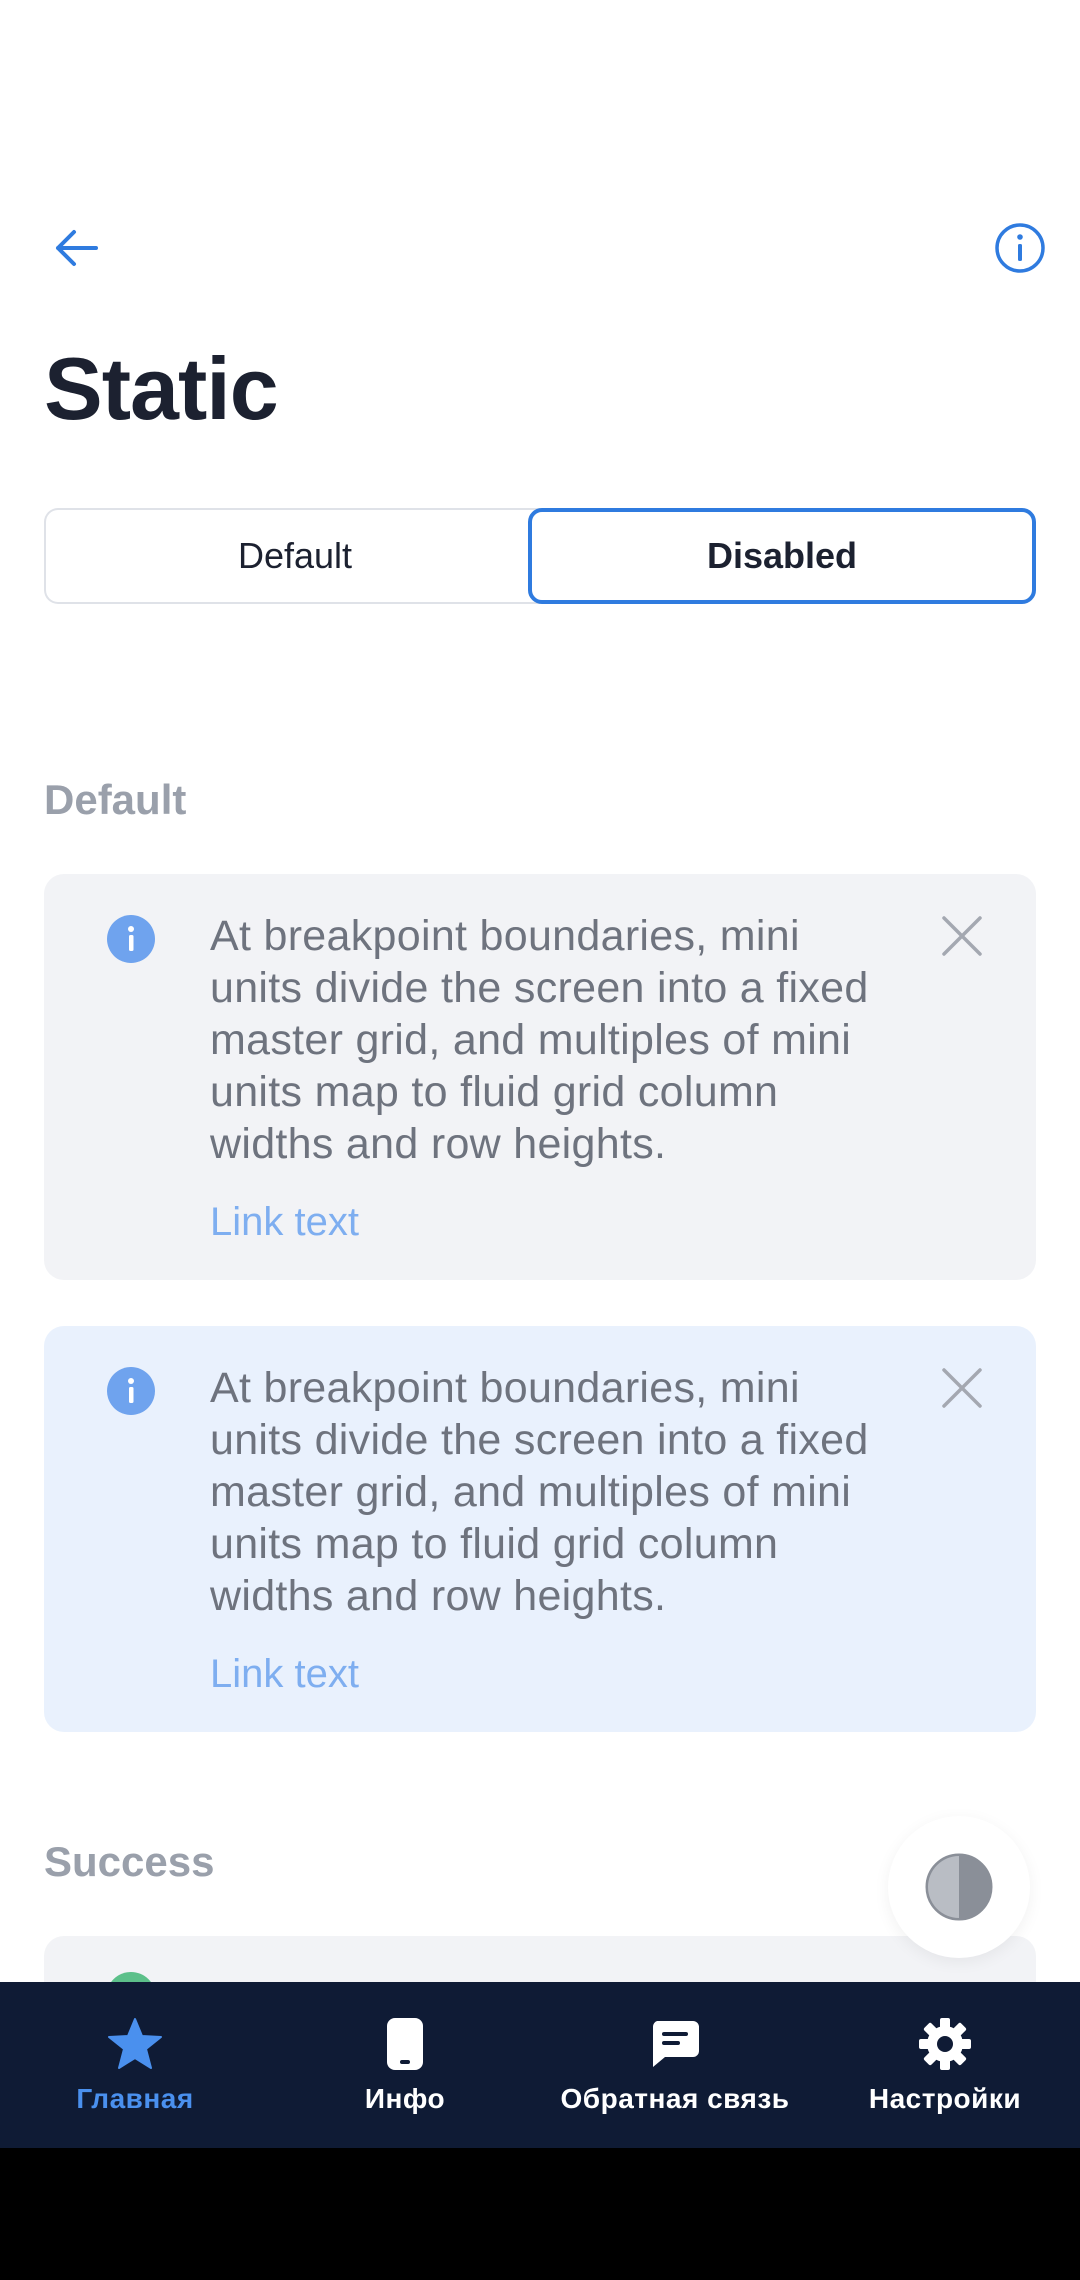 The height and width of the screenshot is (2280, 1080). What do you see at coordinates (129, 1861) in the screenshot?
I see `section-label-success: Success` at bounding box center [129, 1861].